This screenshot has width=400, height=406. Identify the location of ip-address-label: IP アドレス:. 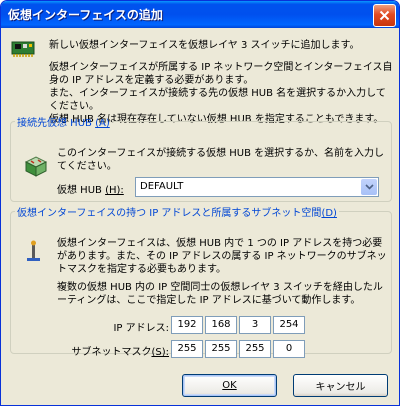
(141, 328).